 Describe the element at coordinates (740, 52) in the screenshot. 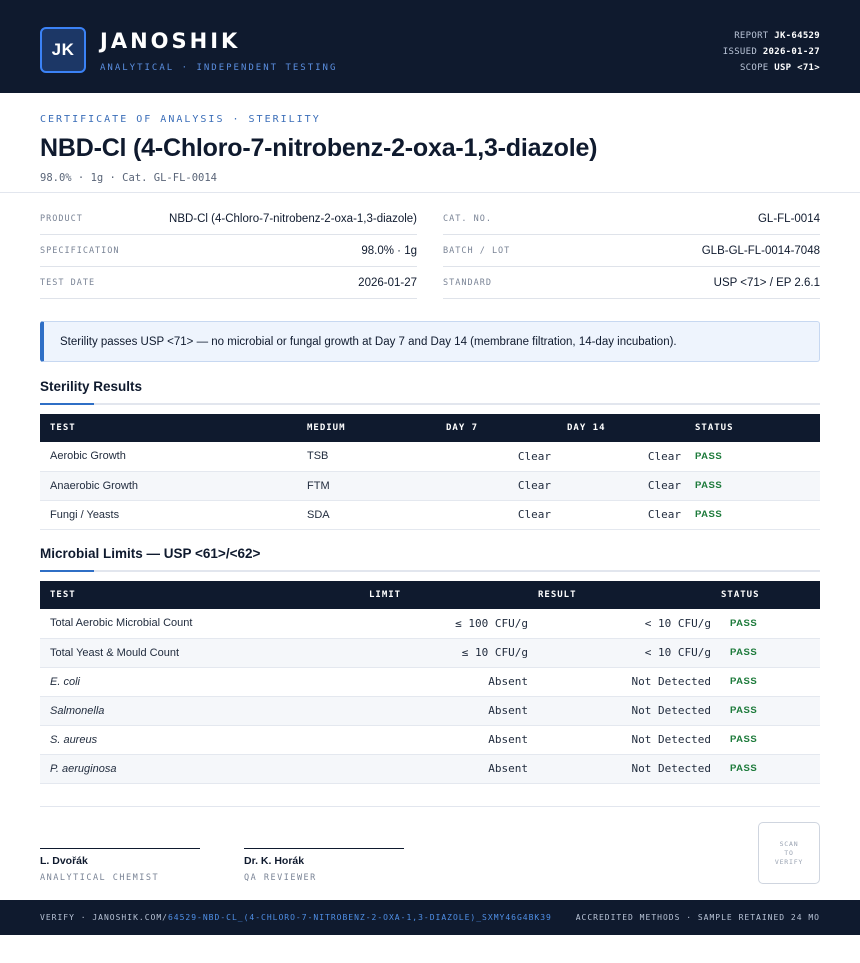

I see `issued-label: ISSUED` at that location.